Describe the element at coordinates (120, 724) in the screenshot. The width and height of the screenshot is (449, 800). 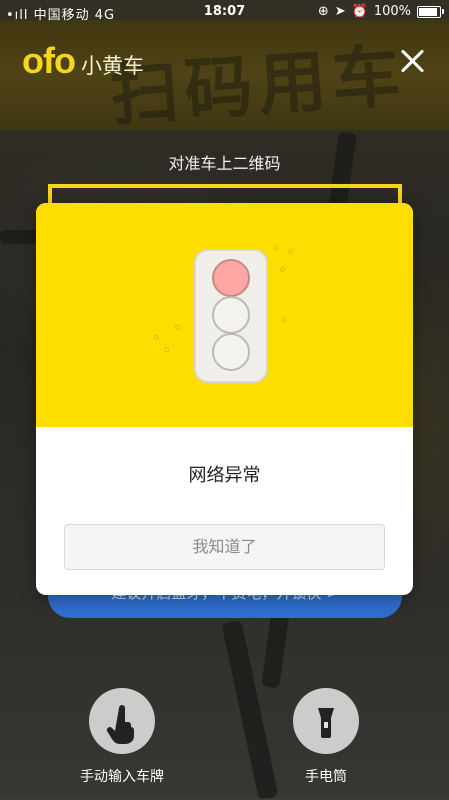
I see `hand-pointer-icon` at that location.